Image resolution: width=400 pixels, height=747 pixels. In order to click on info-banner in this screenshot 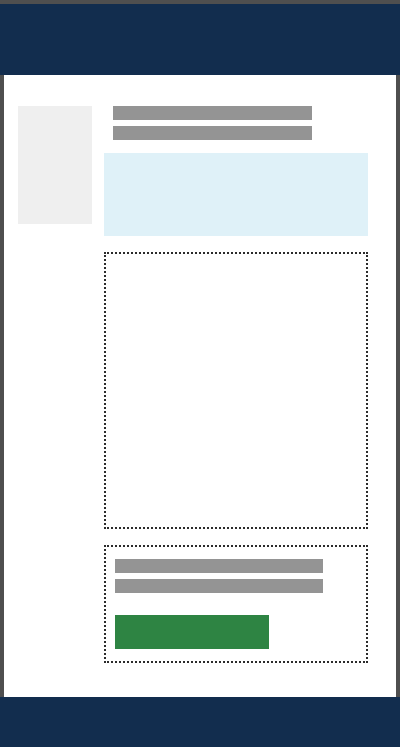, I will do `click(236, 194)`.